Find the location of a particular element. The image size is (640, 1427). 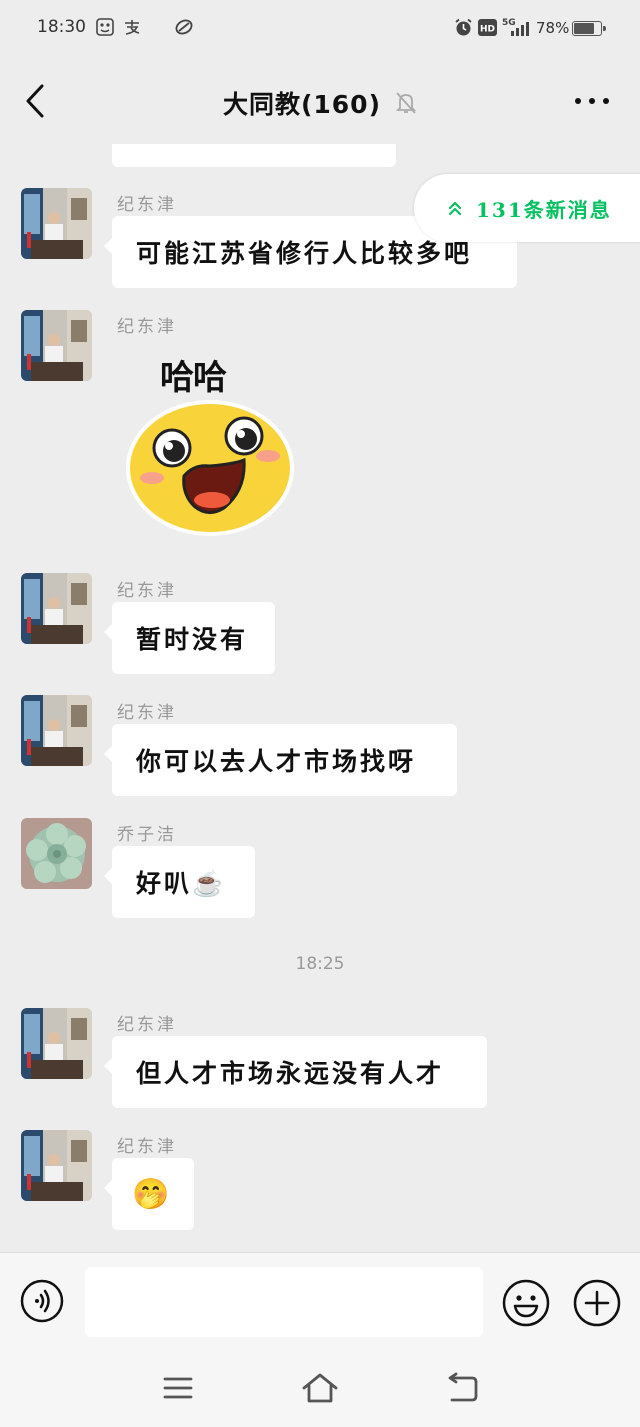

voice-button is located at coordinates (42, 1301).